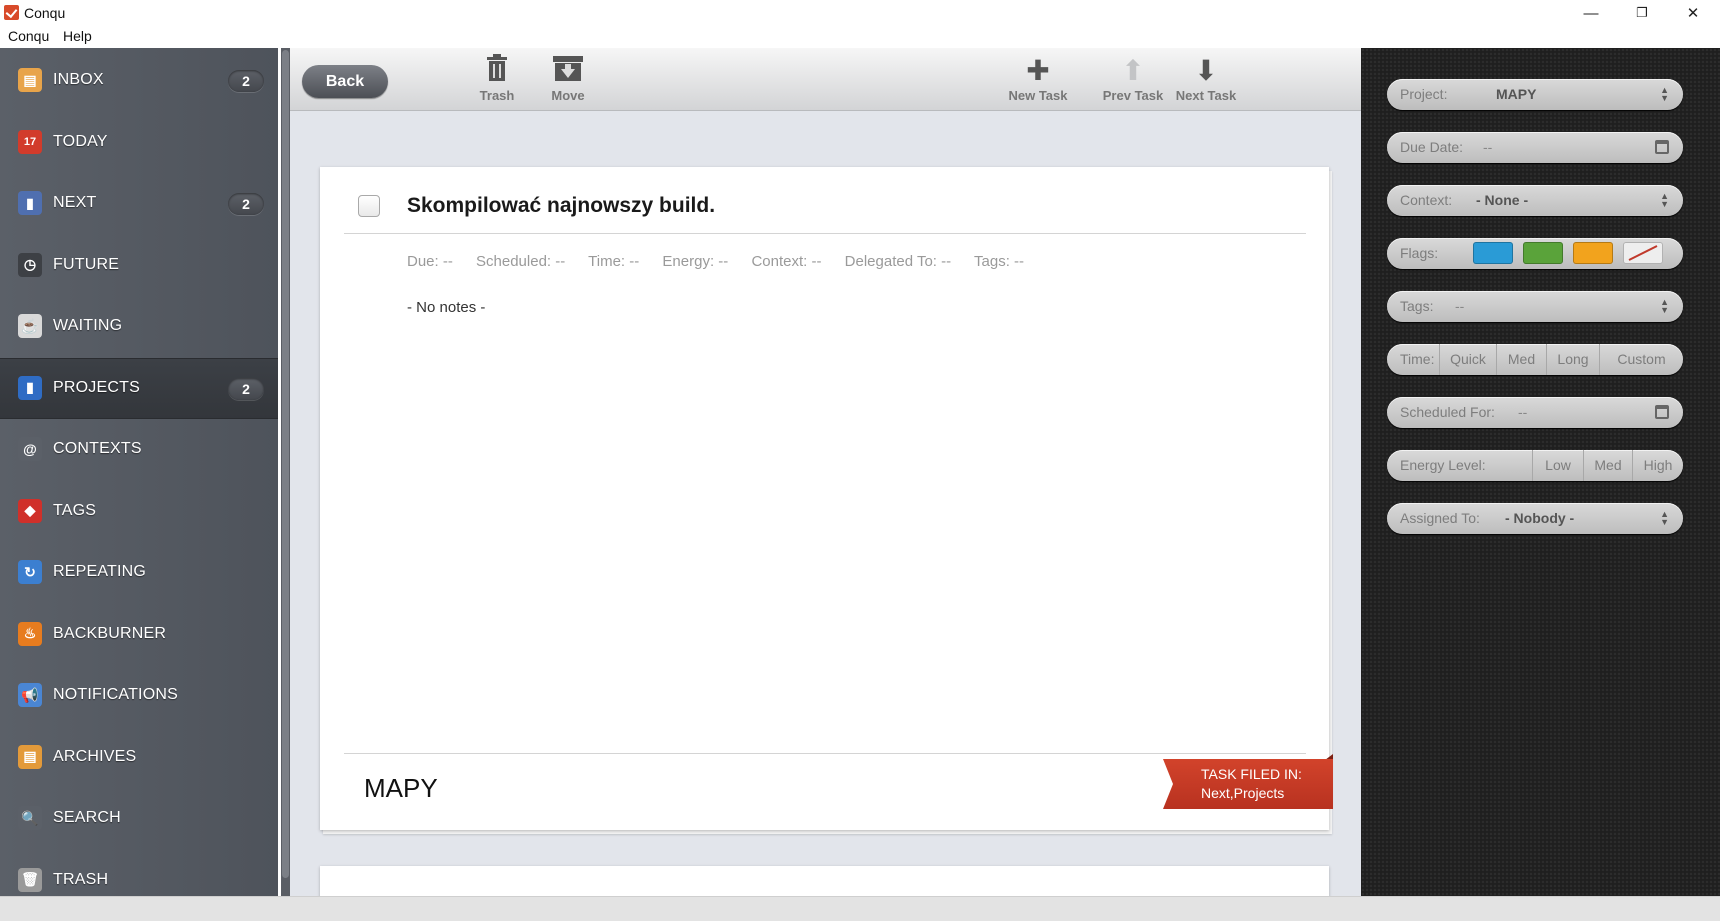  I want to click on at-sign-icon: @, so click(30, 449).